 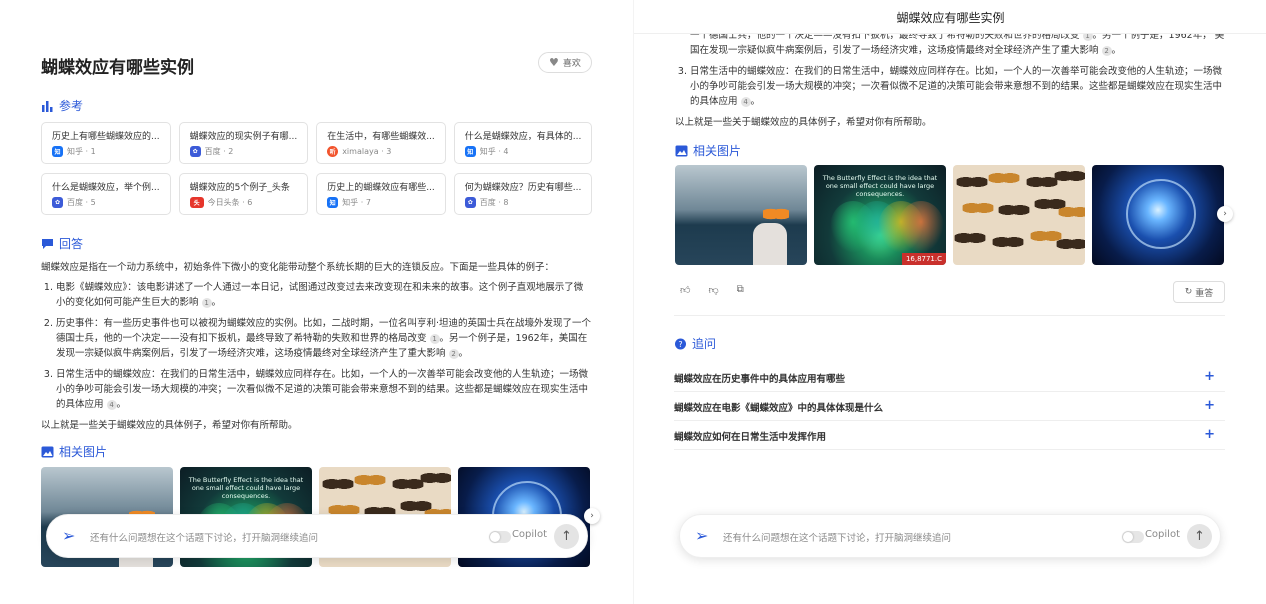 What do you see at coordinates (949, 406) in the screenshot?
I see `followup-item: 蝴蝶效应在电影《蝴蝶效应》中的具体体现是什么 +` at bounding box center [949, 406].